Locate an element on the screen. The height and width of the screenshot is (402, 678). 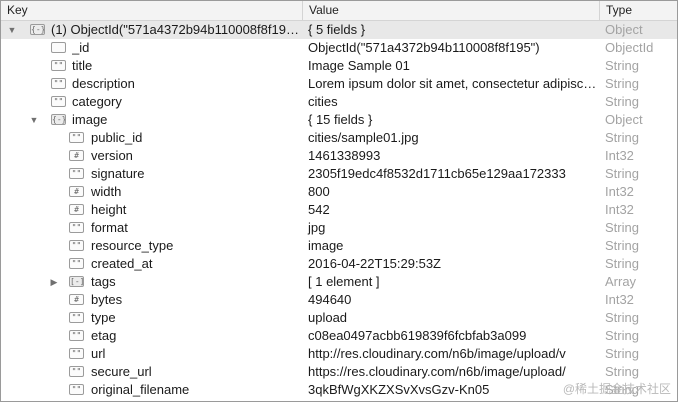
field-type: Object is located at coordinates (624, 29).